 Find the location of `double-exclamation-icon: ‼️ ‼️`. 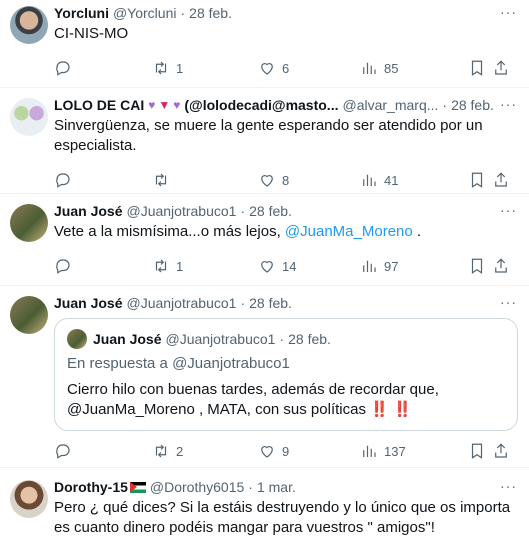

double-exclamation-icon: ‼️ ‼️ is located at coordinates (391, 409).